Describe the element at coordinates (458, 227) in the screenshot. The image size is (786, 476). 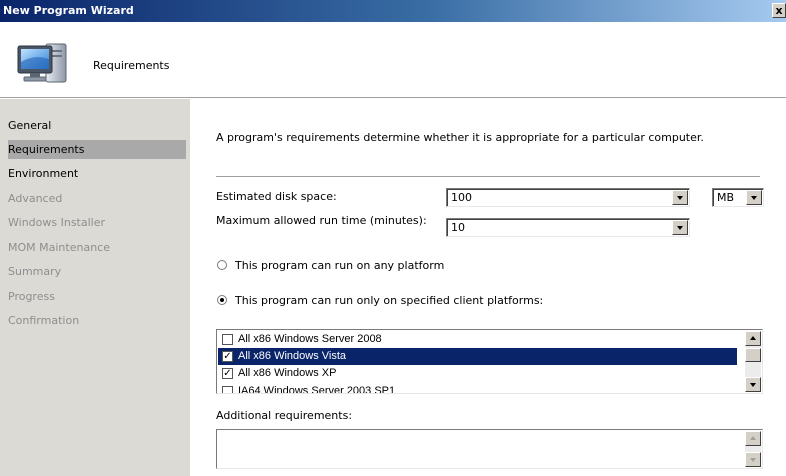
I see `max-runtime-value: 10` at that location.